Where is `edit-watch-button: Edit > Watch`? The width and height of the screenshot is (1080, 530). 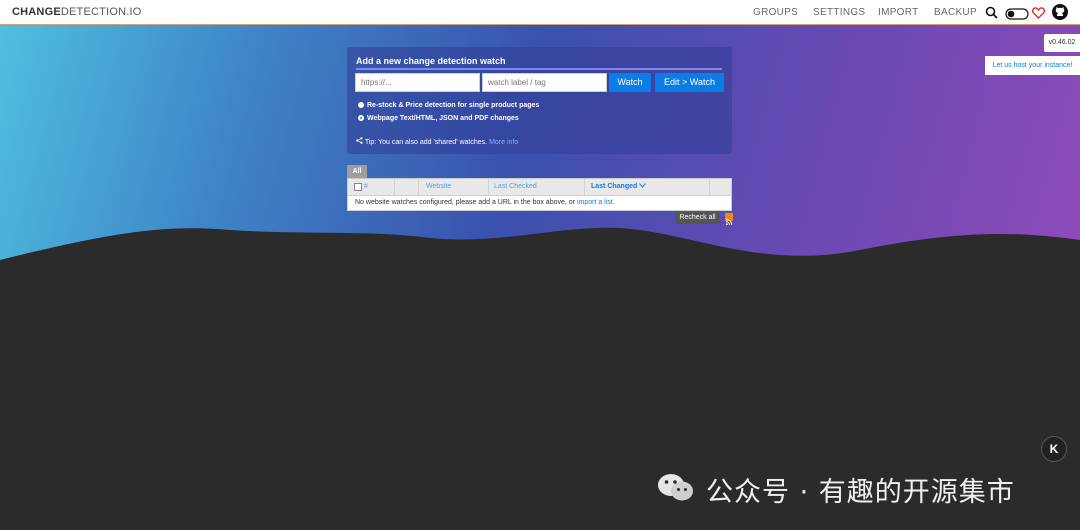 edit-watch-button: Edit > Watch is located at coordinates (689, 82).